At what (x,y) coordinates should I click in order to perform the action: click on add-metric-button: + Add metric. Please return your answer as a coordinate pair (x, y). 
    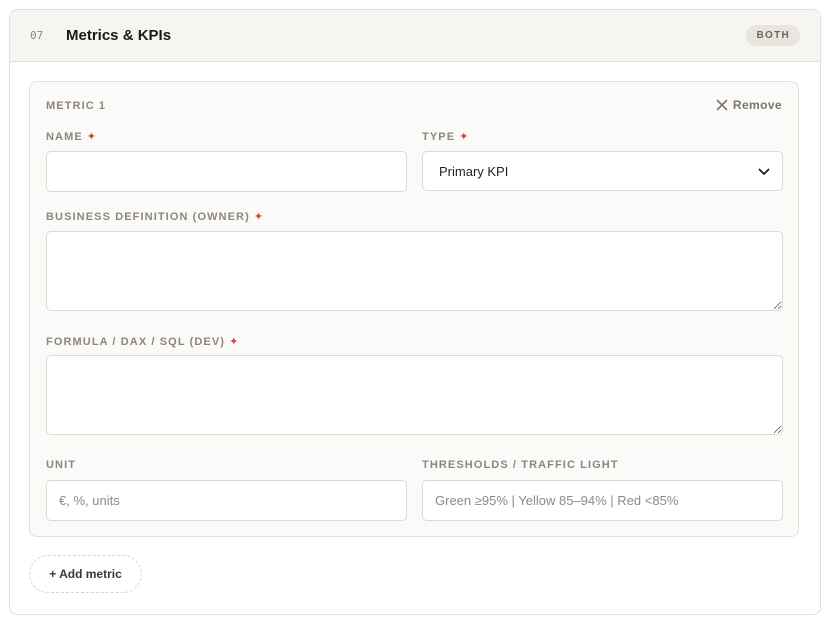
    Looking at the image, I should click on (85, 574).